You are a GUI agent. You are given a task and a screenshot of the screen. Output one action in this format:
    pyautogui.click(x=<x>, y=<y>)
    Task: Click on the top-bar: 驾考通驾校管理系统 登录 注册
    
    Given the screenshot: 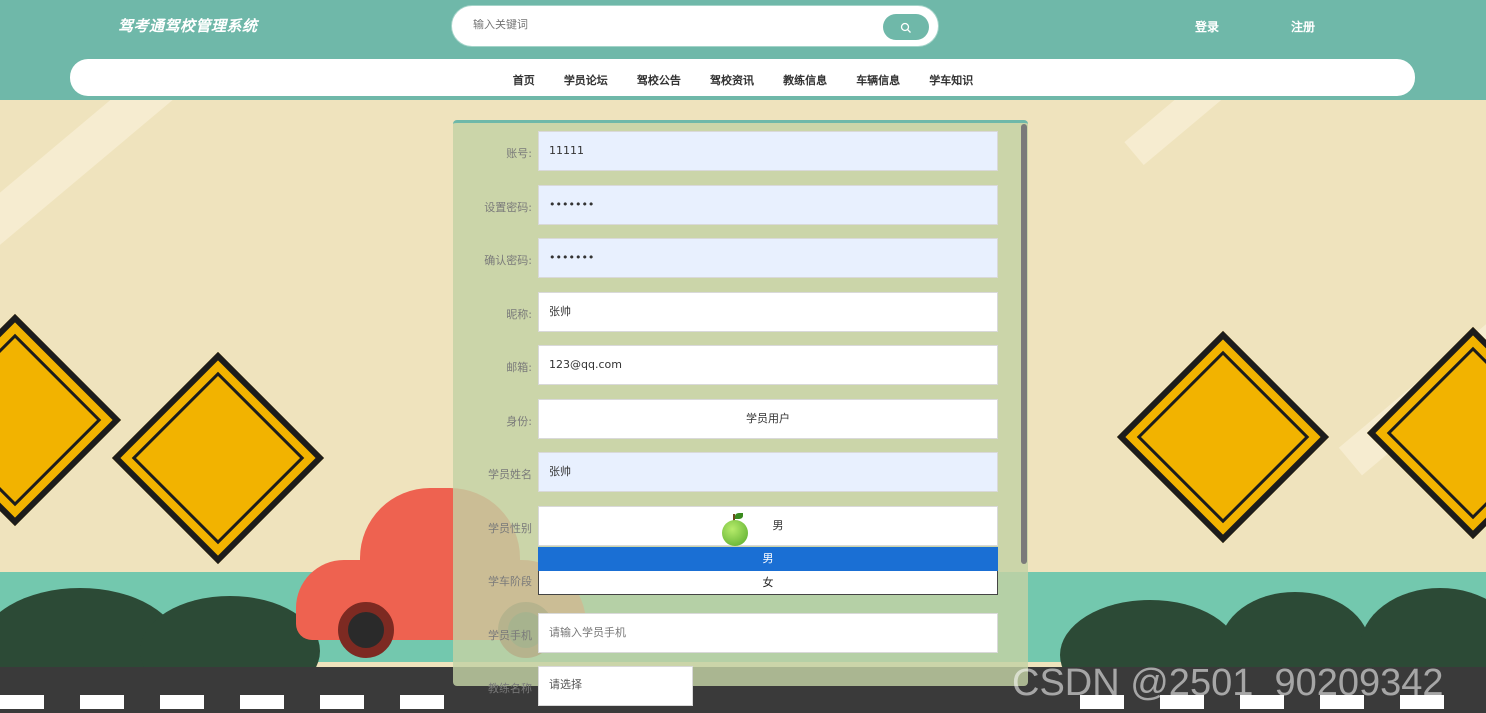 What is the action you would take?
    pyautogui.click(x=743, y=28)
    